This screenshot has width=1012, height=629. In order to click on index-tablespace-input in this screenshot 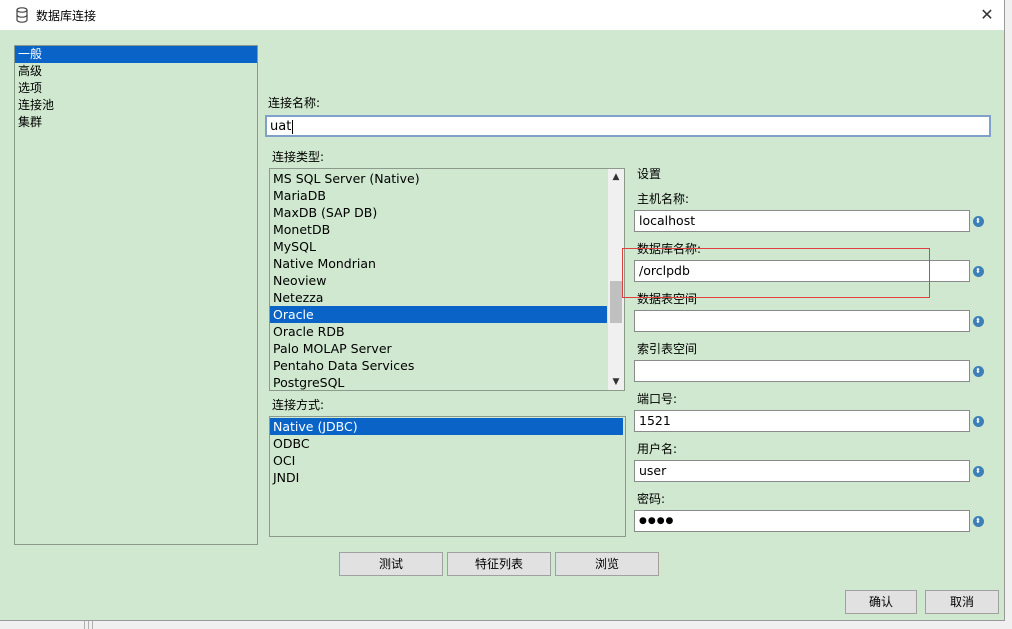, I will do `click(802, 371)`.